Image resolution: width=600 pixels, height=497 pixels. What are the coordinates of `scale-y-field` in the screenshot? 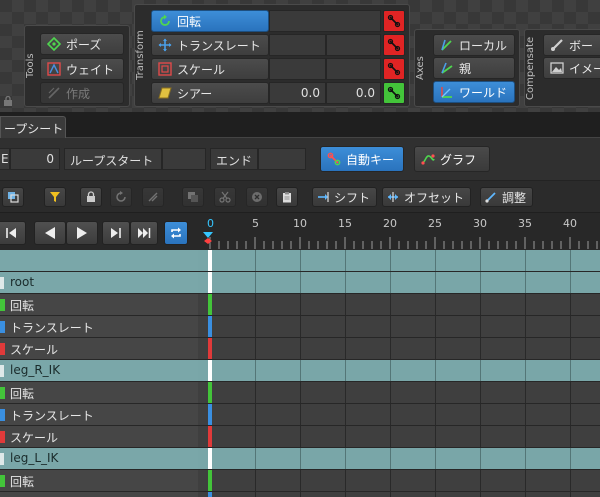 It's located at (353, 69).